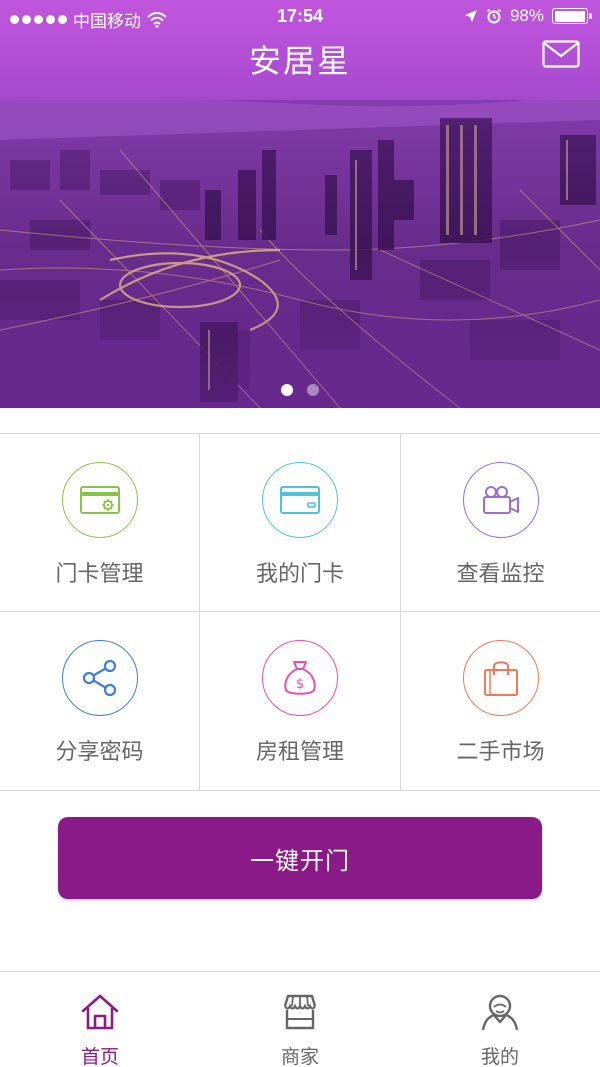 This screenshot has width=600, height=1067. Describe the element at coordinates (300, 1012) in the screenshot. I see `store-icon` at that location.